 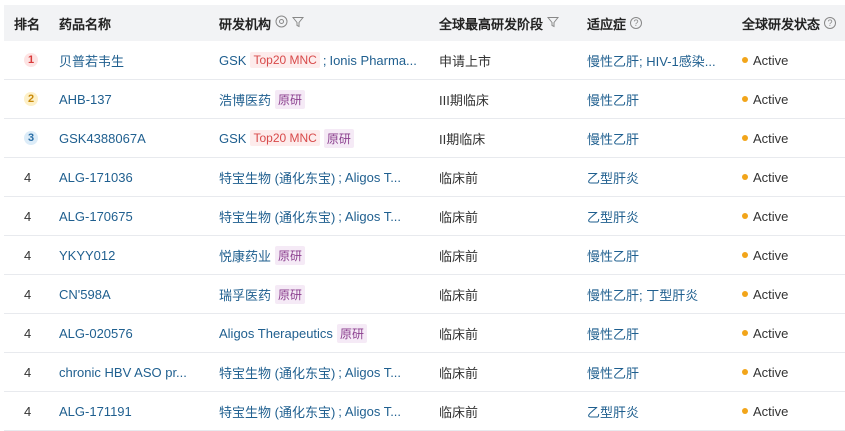 I want to click on org-link: 悦康药业, so click(x=245, y=255).